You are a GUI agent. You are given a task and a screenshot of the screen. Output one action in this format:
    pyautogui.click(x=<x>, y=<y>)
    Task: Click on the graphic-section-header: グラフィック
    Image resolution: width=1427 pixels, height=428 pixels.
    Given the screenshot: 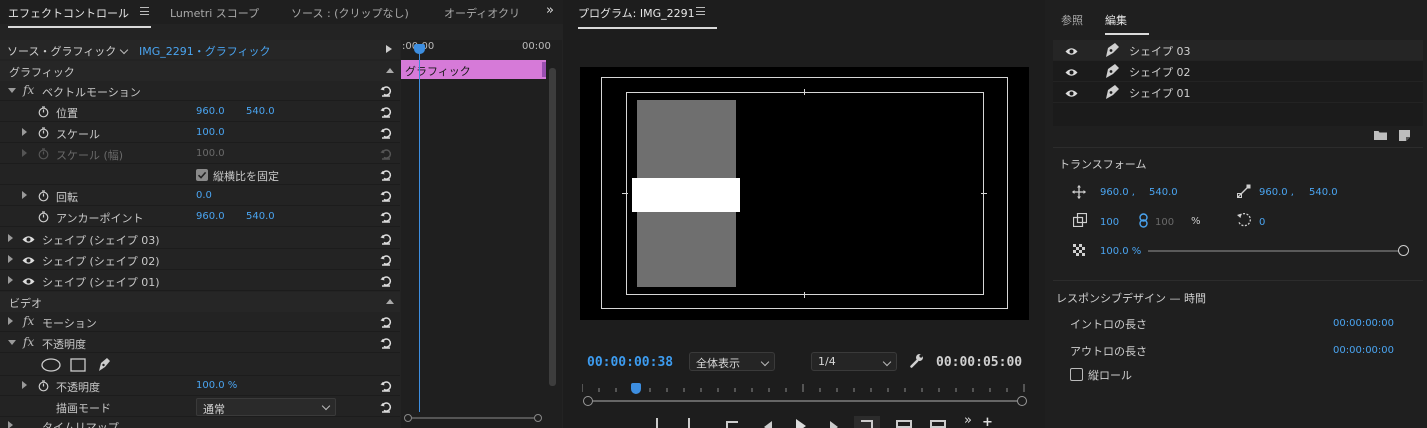 What is the action you would take?
    pyautogui.click(x=200, y=71)
    